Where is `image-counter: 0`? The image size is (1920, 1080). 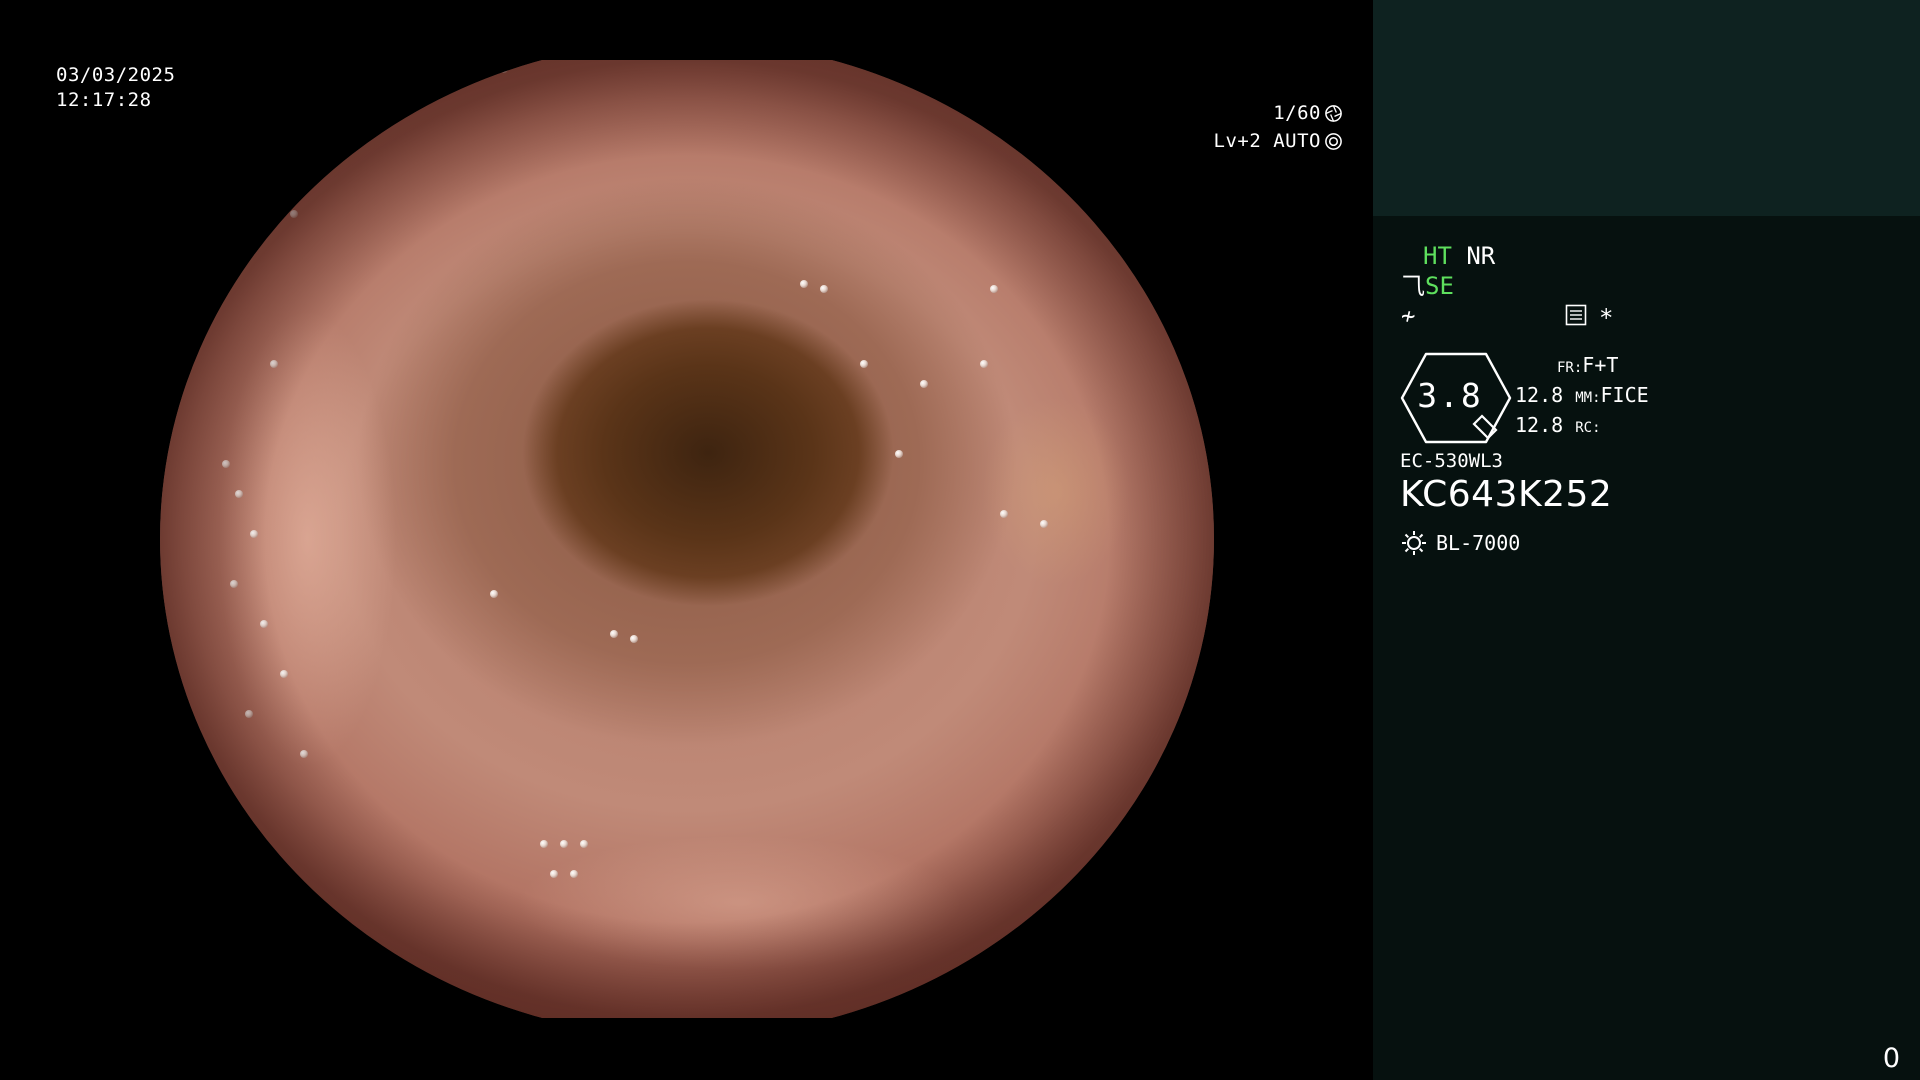 image-counter: 0 is located at coordinates (1891, 1058).